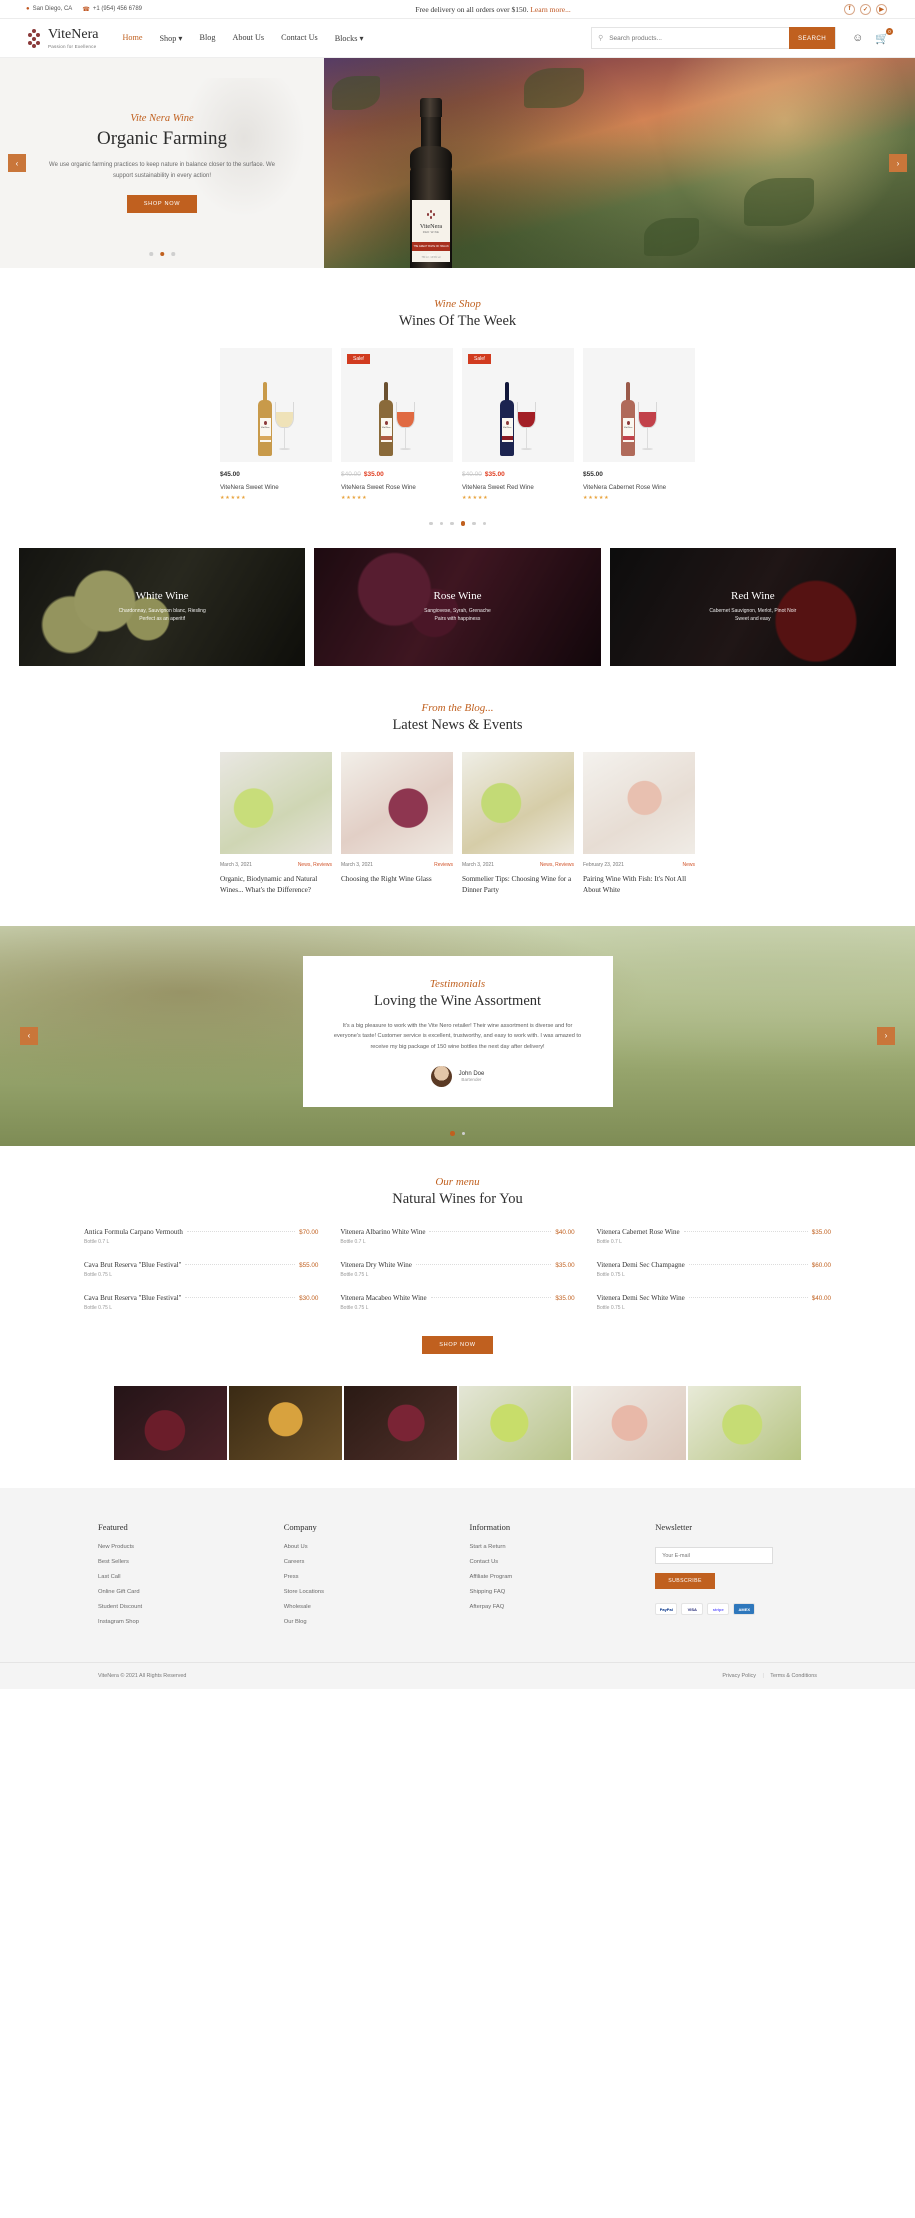 This screenshot has width=915, height=2218. I want to click on search-button: SEARCH, so click(812, 38).